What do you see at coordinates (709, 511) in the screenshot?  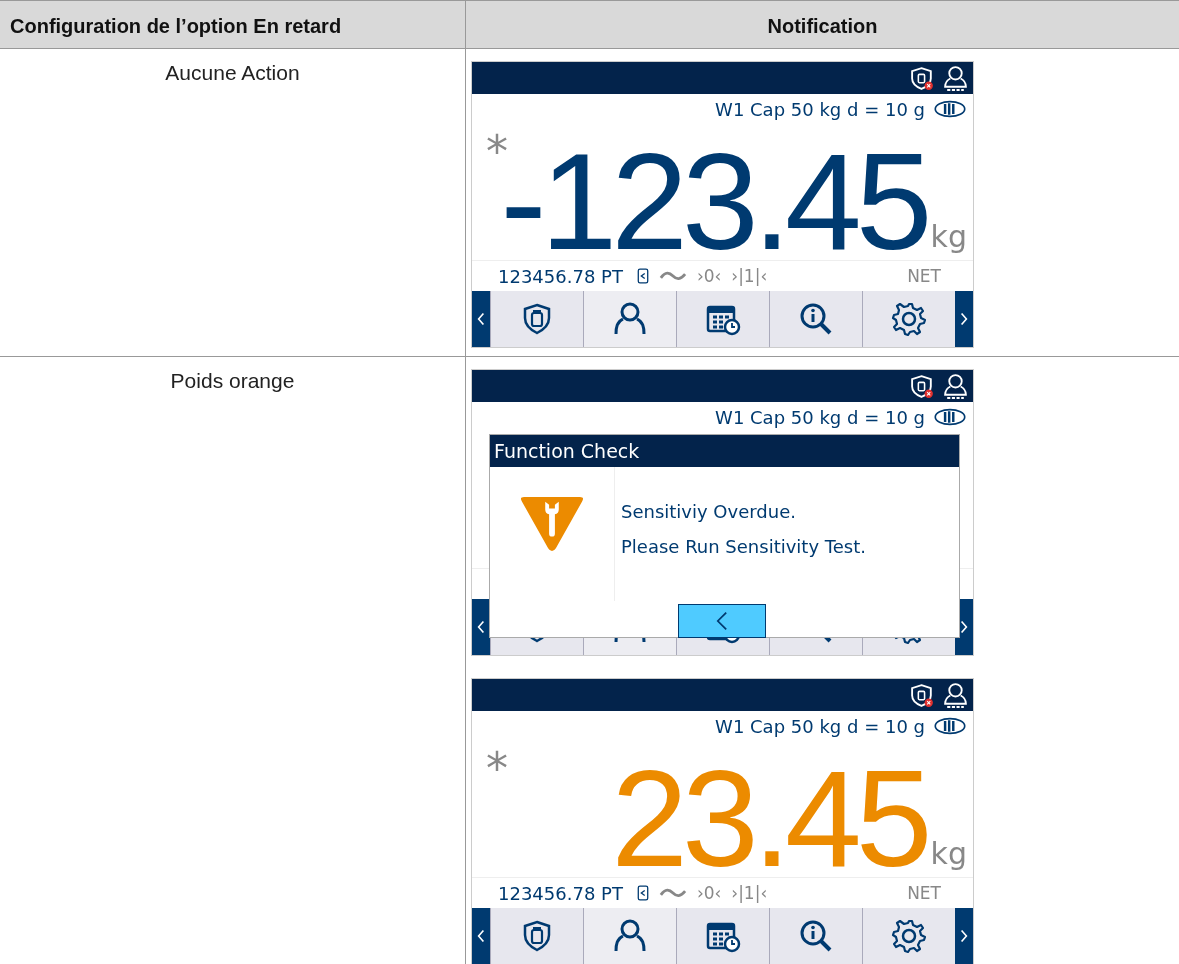 I see `dialog-message: Sensitiviy Overdue.` at bounding box center [709, 511].